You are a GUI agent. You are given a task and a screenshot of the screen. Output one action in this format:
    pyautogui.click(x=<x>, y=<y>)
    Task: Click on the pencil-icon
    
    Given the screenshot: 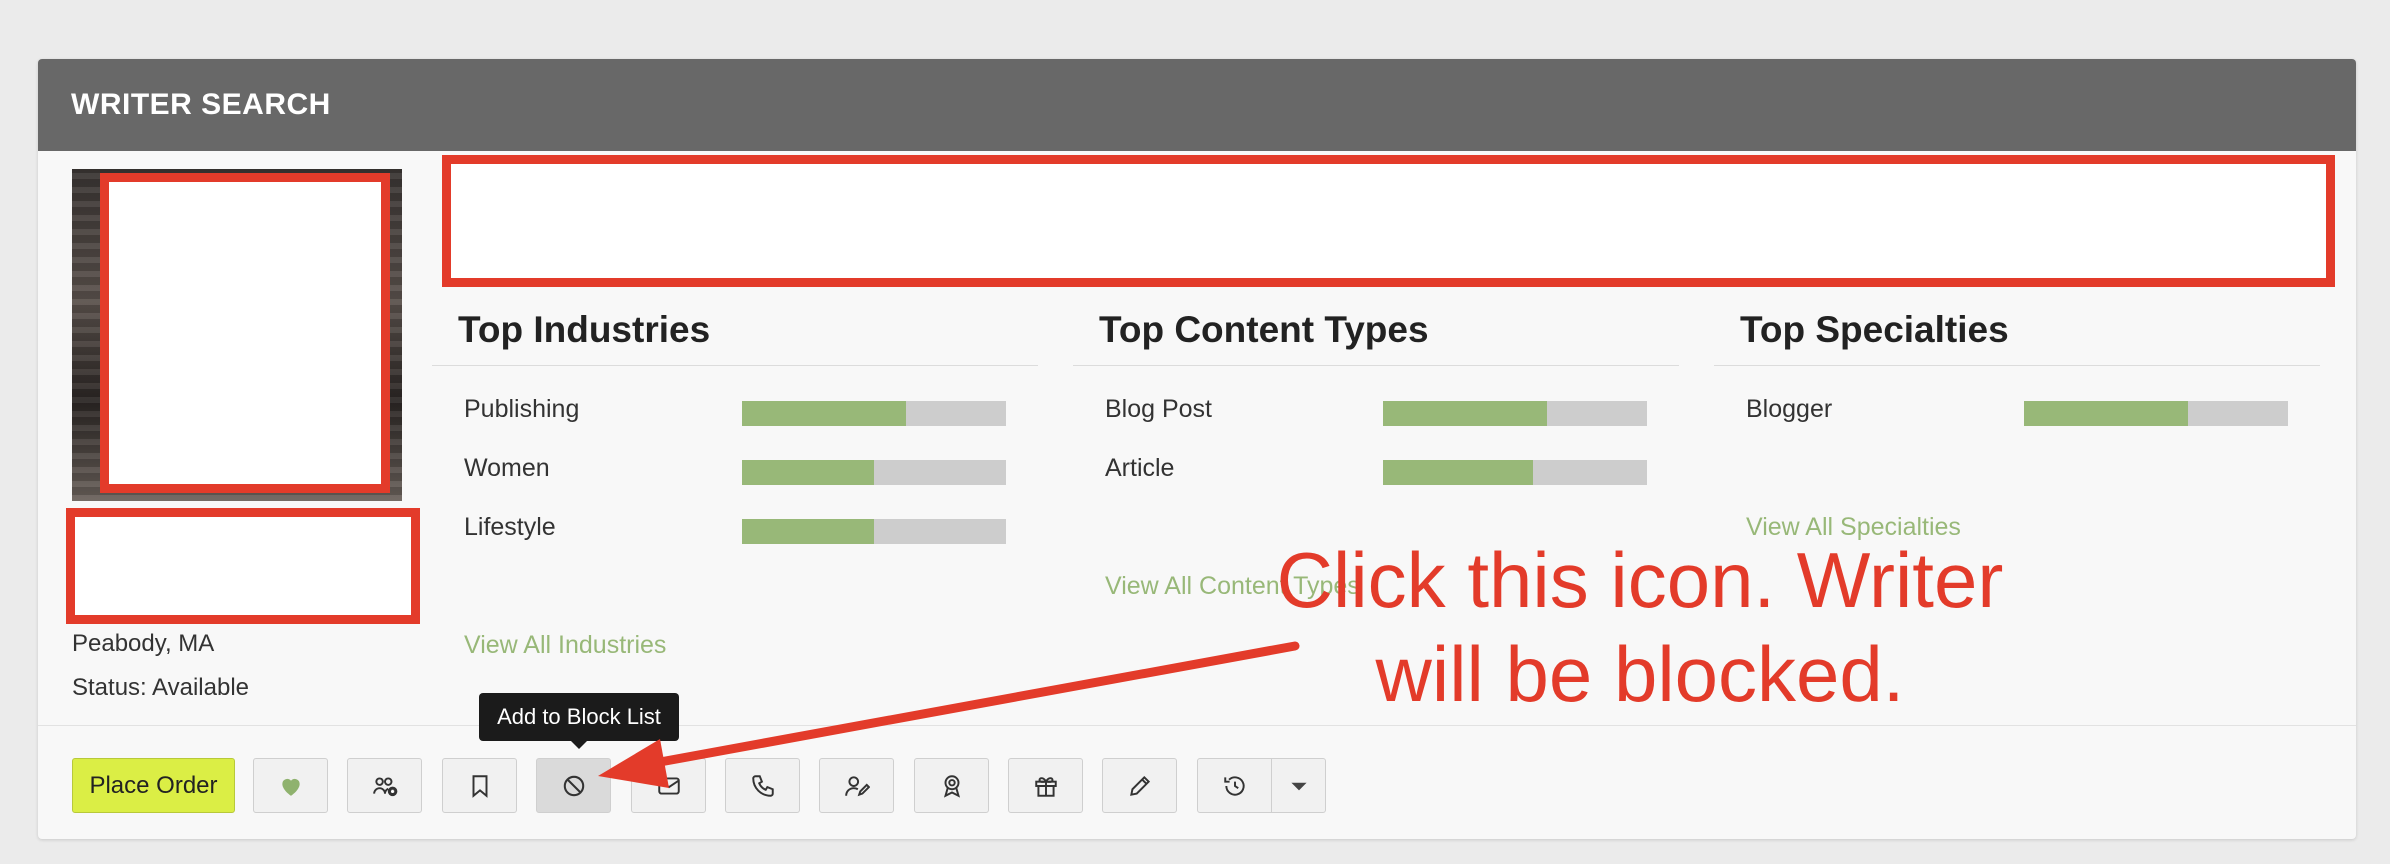 What is the action you would take?
    pyautogui.click(x=1139, y=785)
    